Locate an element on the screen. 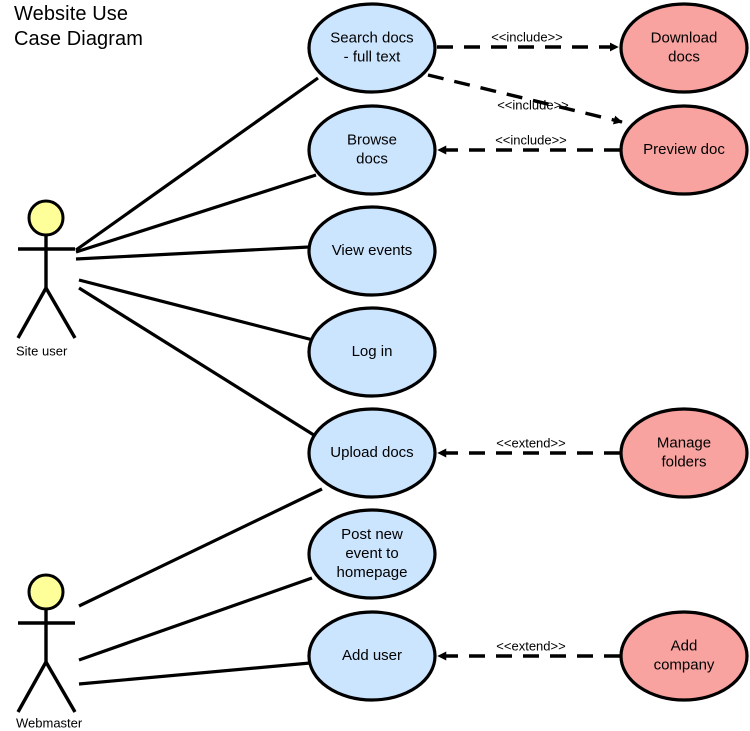 The height and width of the screenshot is (731, 750). actor-nodes: Site user Webmaster is located at coordinates (49, 464).